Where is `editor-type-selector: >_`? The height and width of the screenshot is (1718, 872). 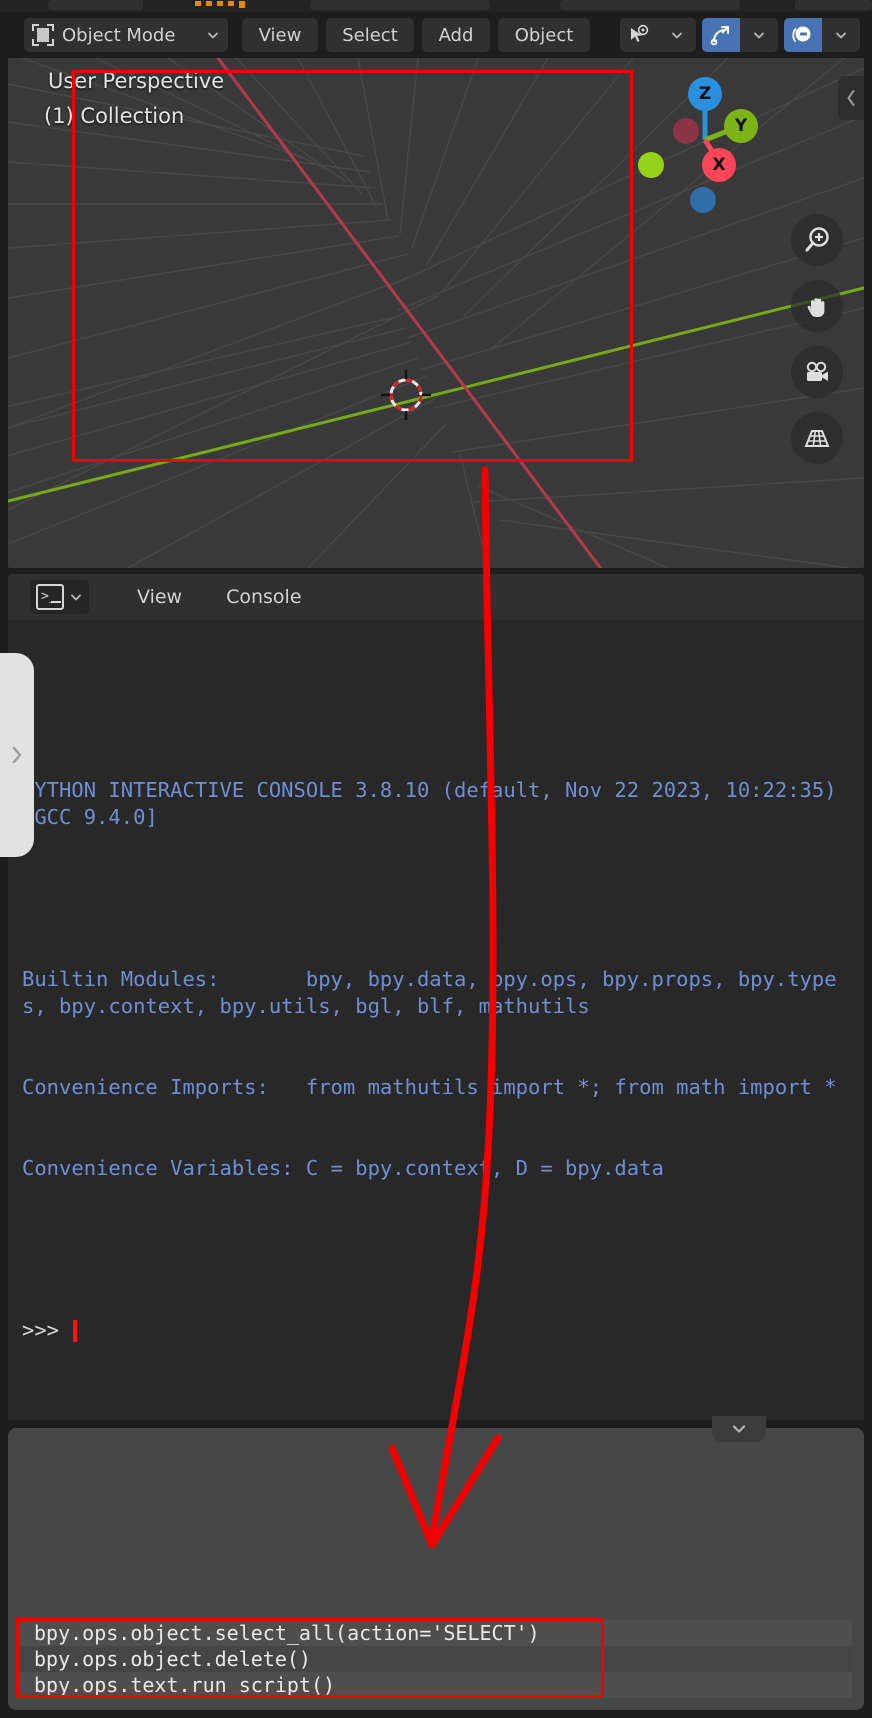 editor-type-selector: >_ is located at coordinates (59, 597).